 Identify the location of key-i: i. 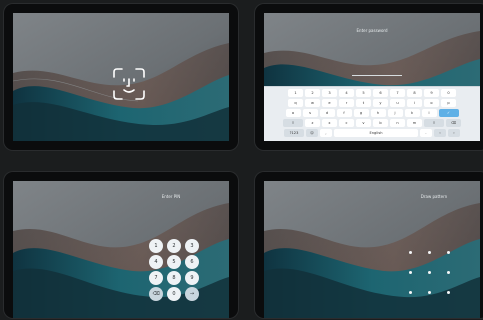
(414, 103).